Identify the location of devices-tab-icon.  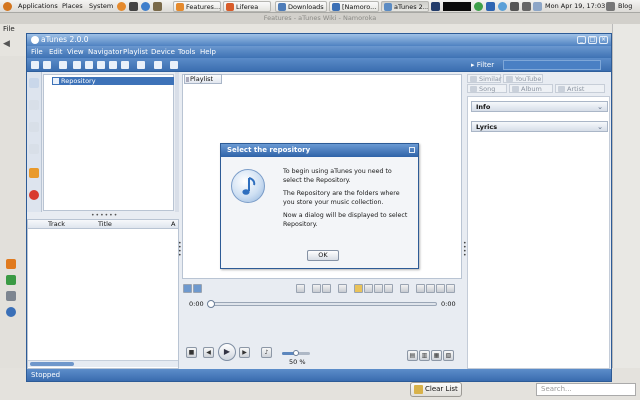
(34, 127).